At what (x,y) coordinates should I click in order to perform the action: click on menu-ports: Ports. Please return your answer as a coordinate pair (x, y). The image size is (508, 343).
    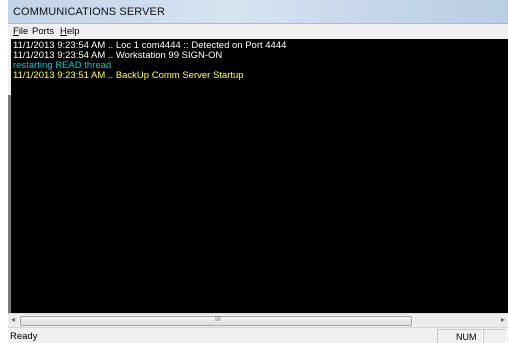
    Looking at the image, I should click on (43, 31).